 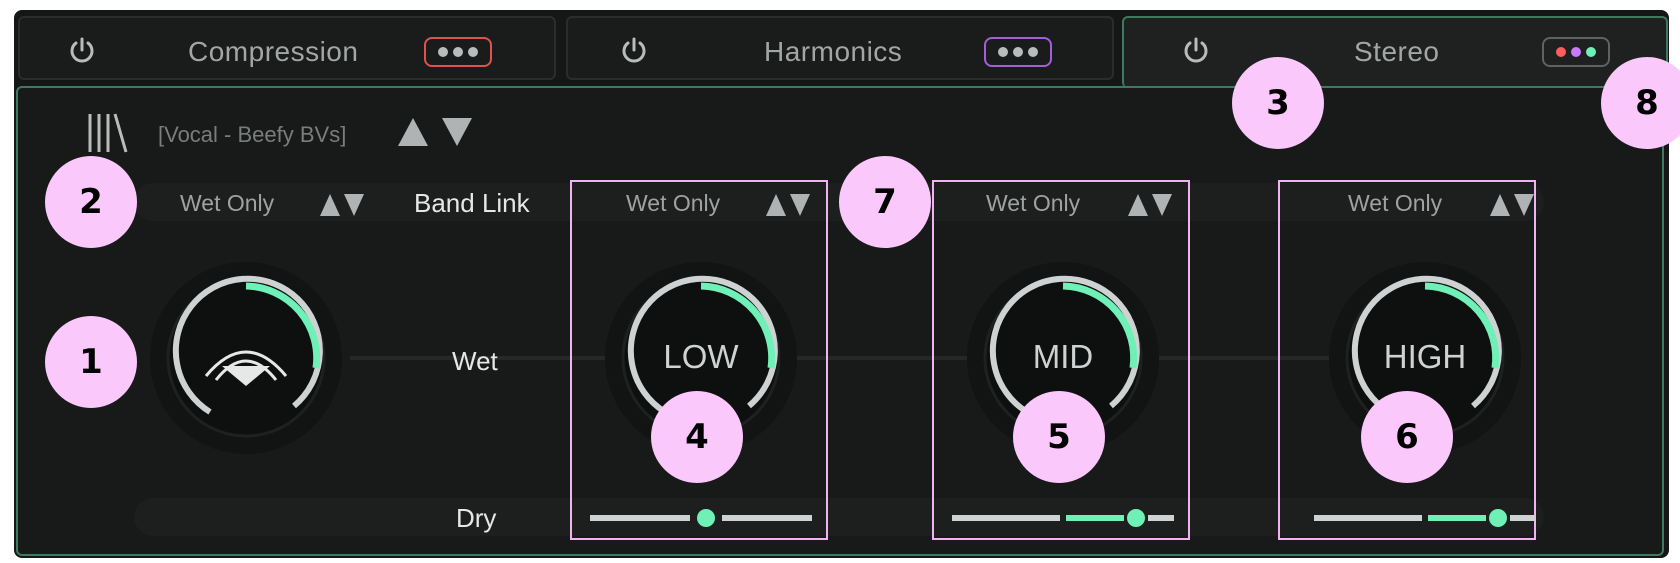 I want to click on preset-nav-arrows-icon, so click(x=436, y=132).